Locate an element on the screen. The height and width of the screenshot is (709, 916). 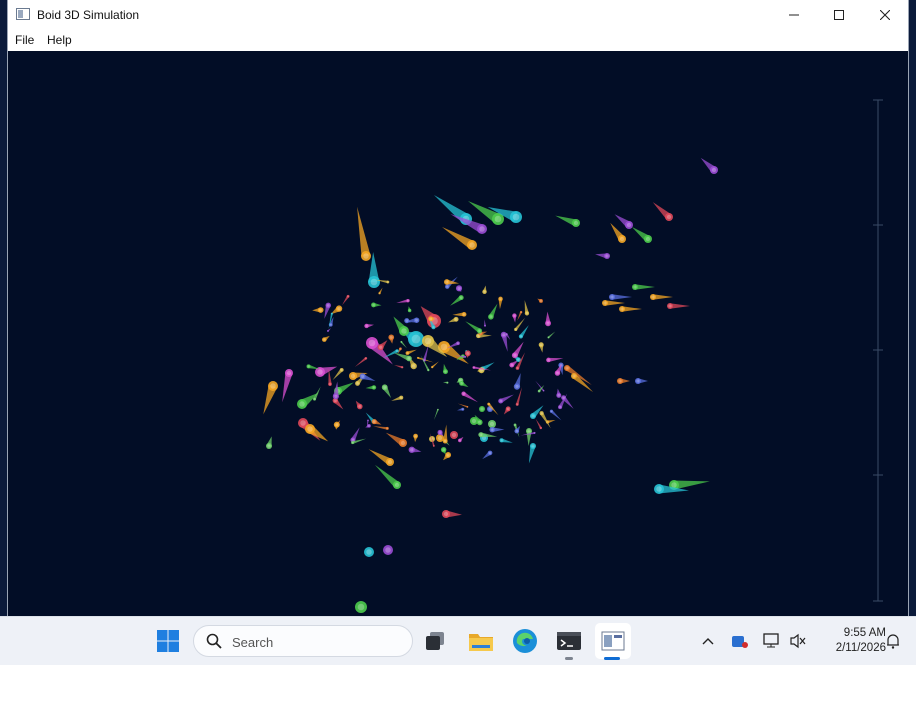
menu-file: File is located at coordinates (24, 40).